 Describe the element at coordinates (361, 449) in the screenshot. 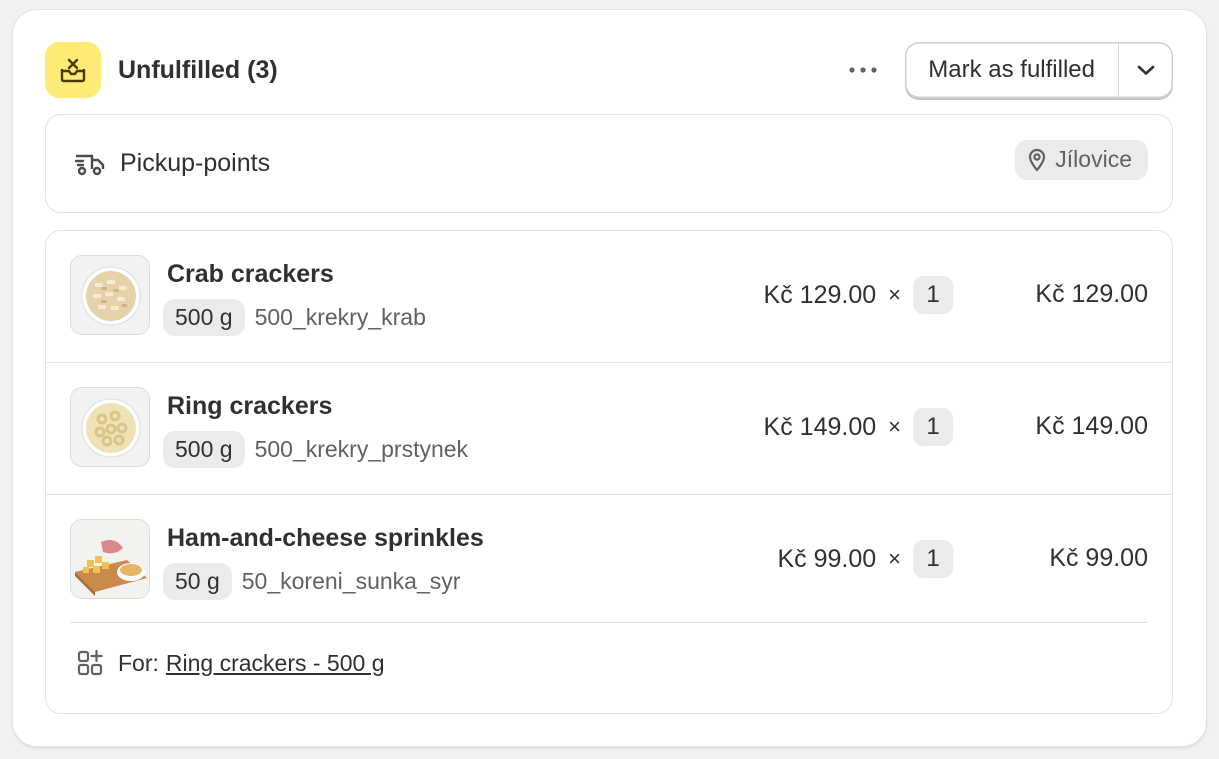

I see `product-sku: 500_krekry_prstynek` at that location.